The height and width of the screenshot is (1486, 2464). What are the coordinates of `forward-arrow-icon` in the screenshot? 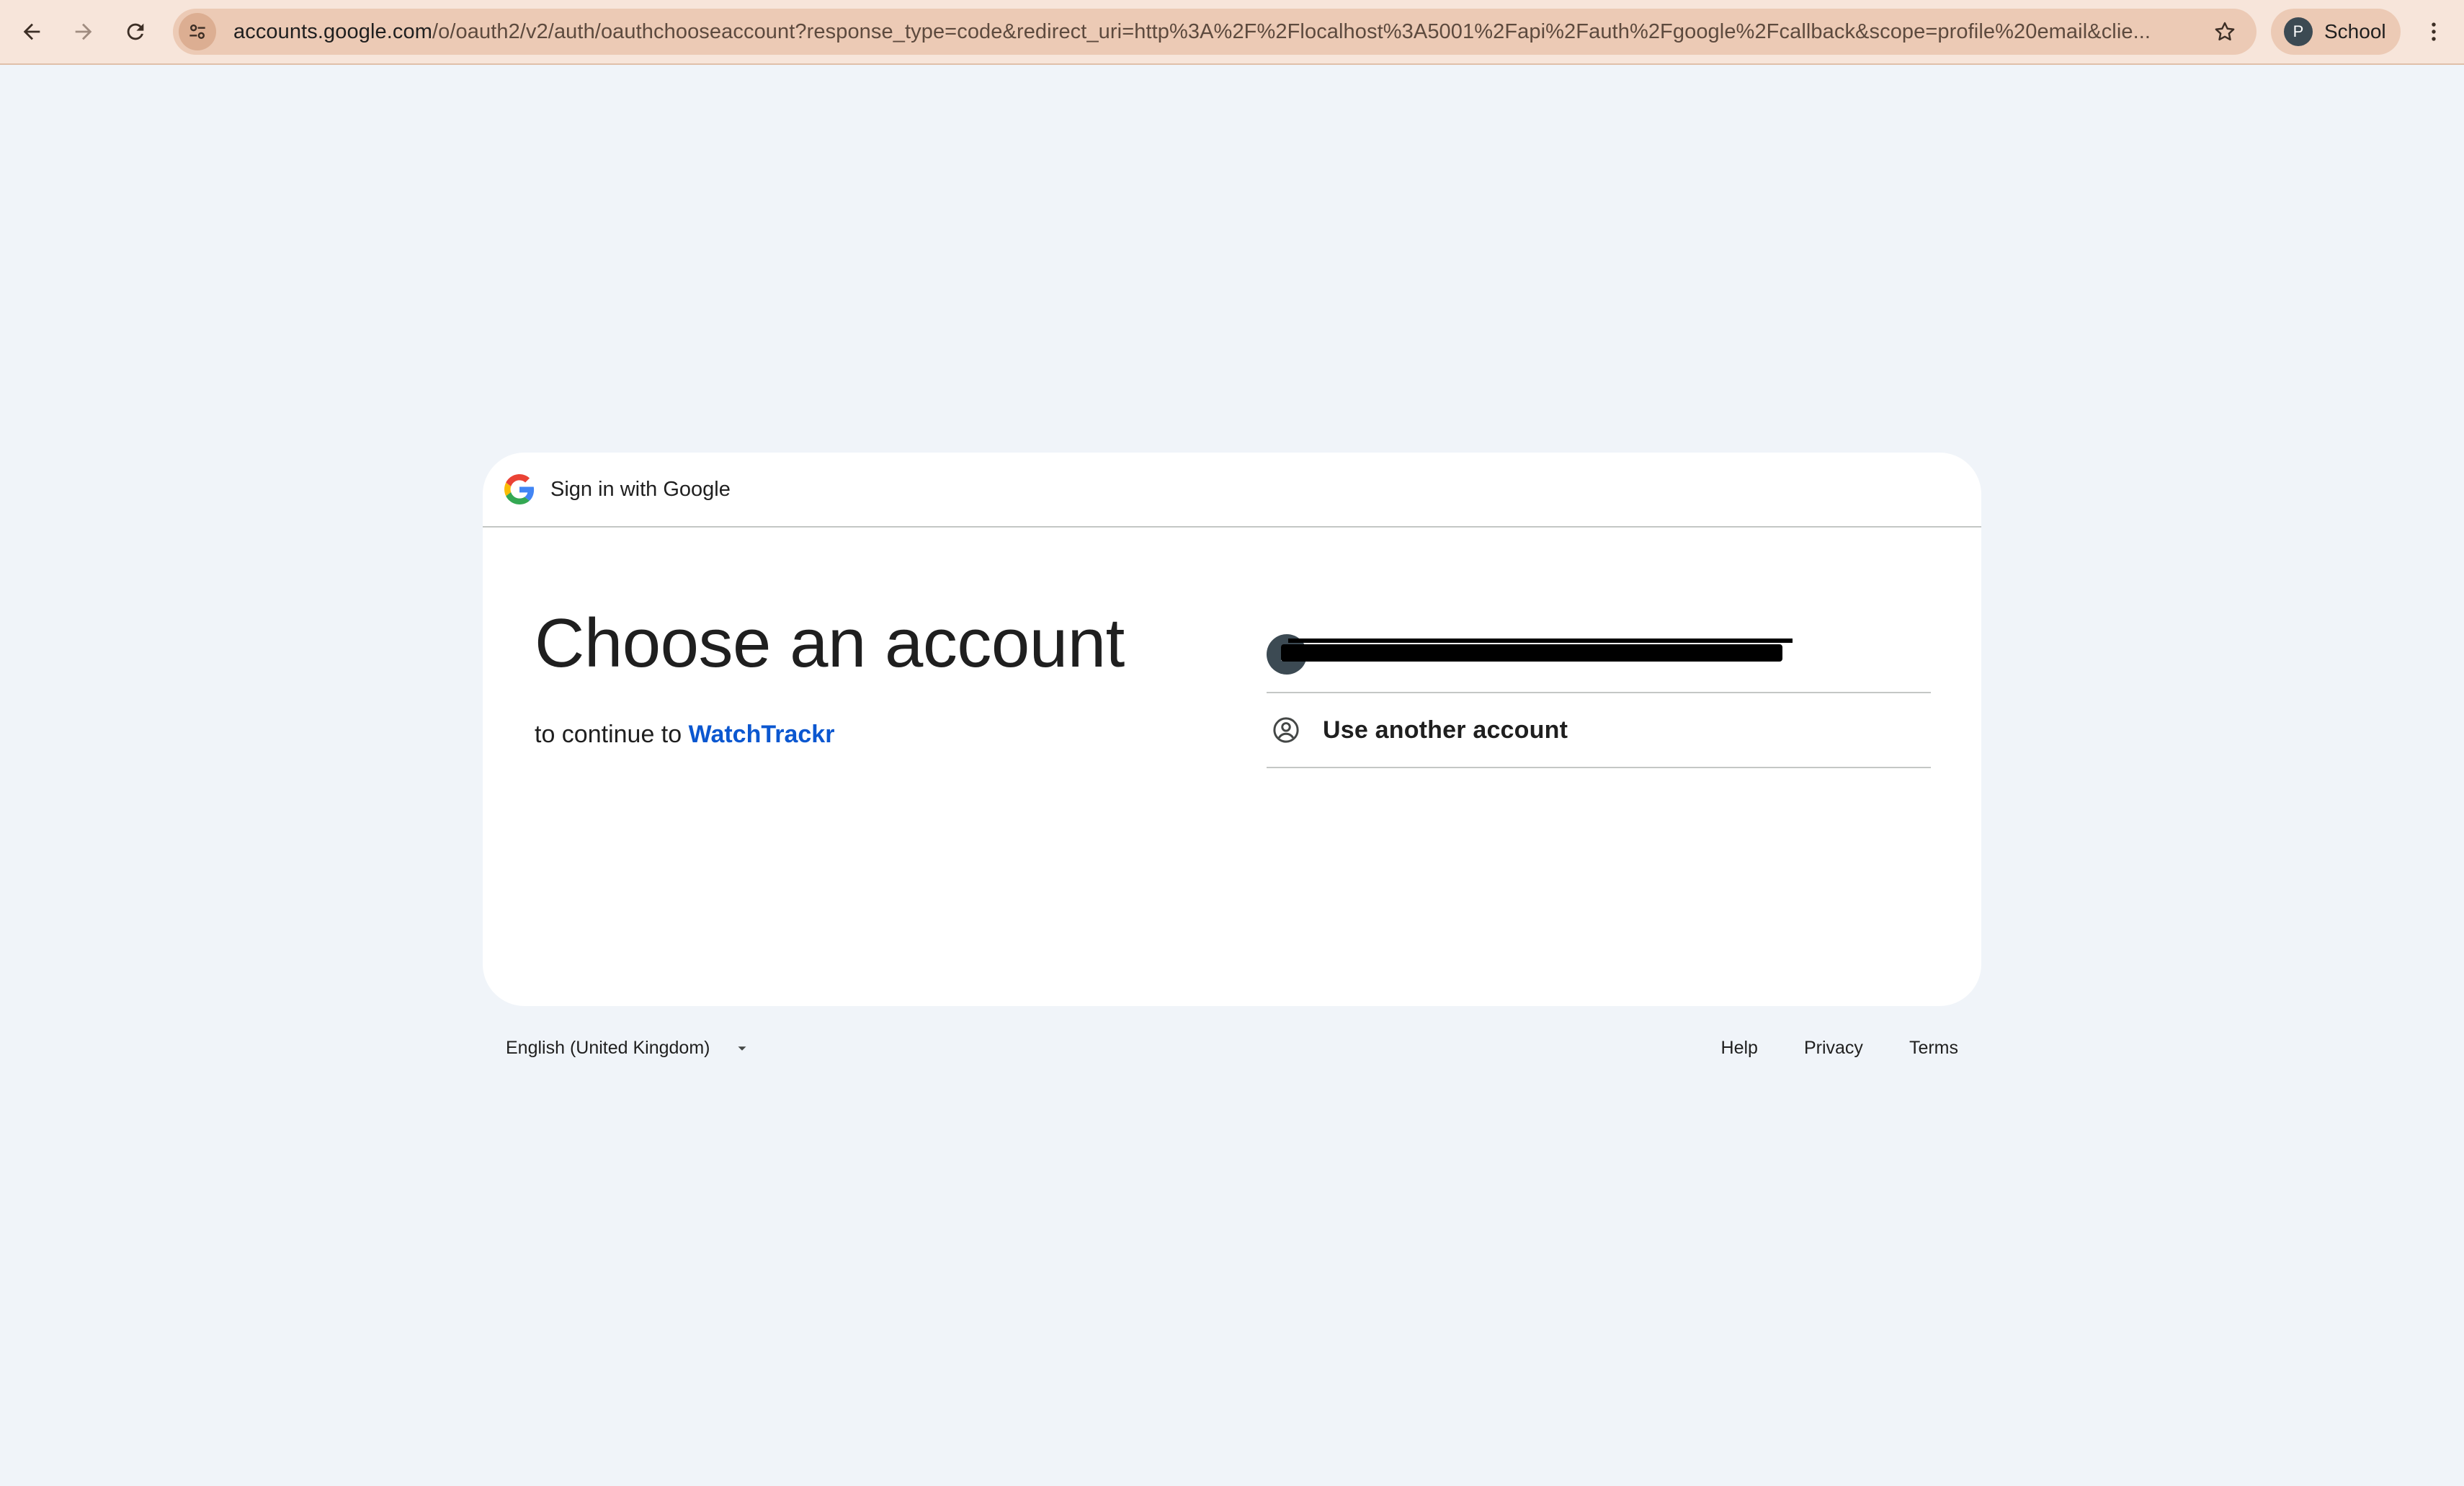 It's located at (83, 31).